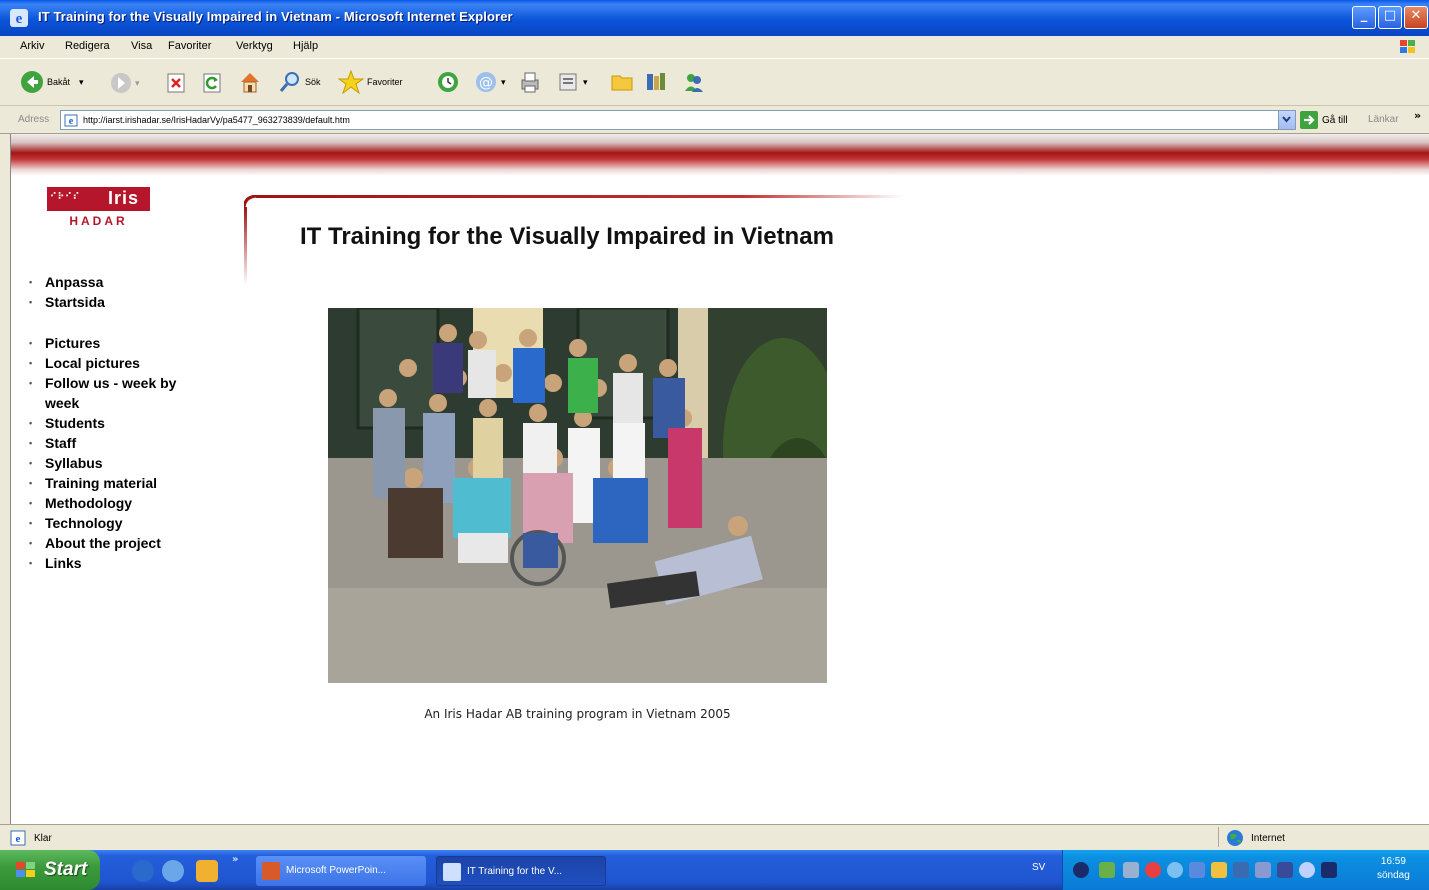 The image size is (1429, 890). Describe the element at coordinates (486, 82) in the screenshot. I see `mail-icon: @` at that location.